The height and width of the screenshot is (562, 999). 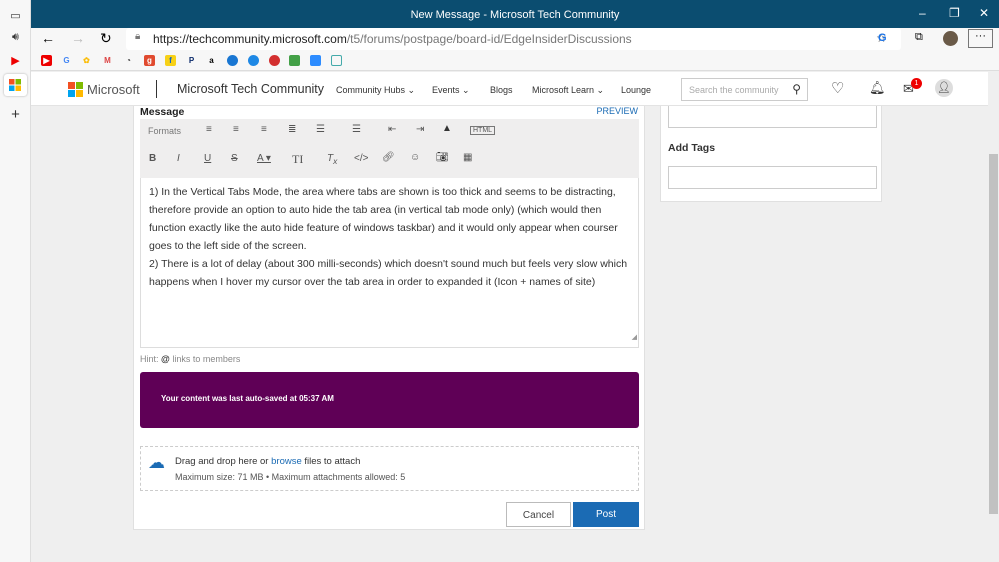 What do you see at coordinates (209, 129) in the screenshot?
I see `align-left-icon: ≡` at bounding box center [209, 129].